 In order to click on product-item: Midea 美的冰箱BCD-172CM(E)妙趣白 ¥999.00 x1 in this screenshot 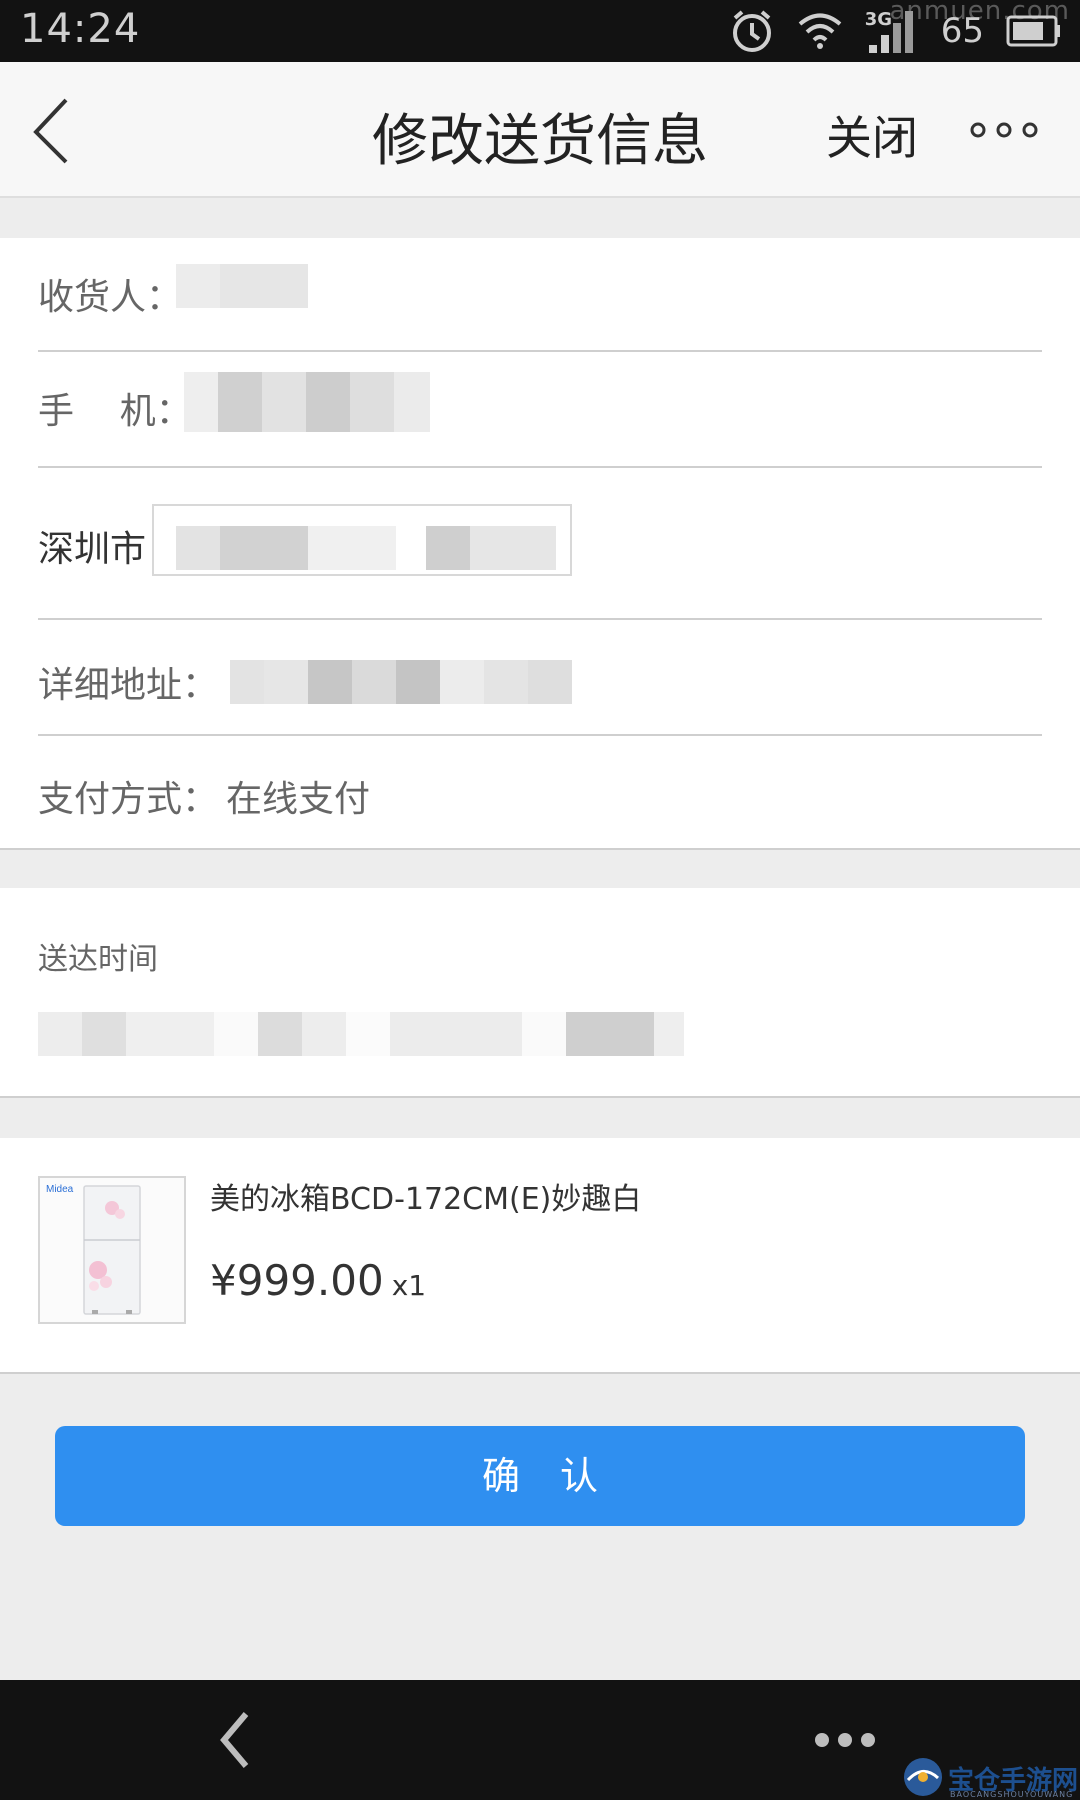, I will do `click(540, 1256)`.